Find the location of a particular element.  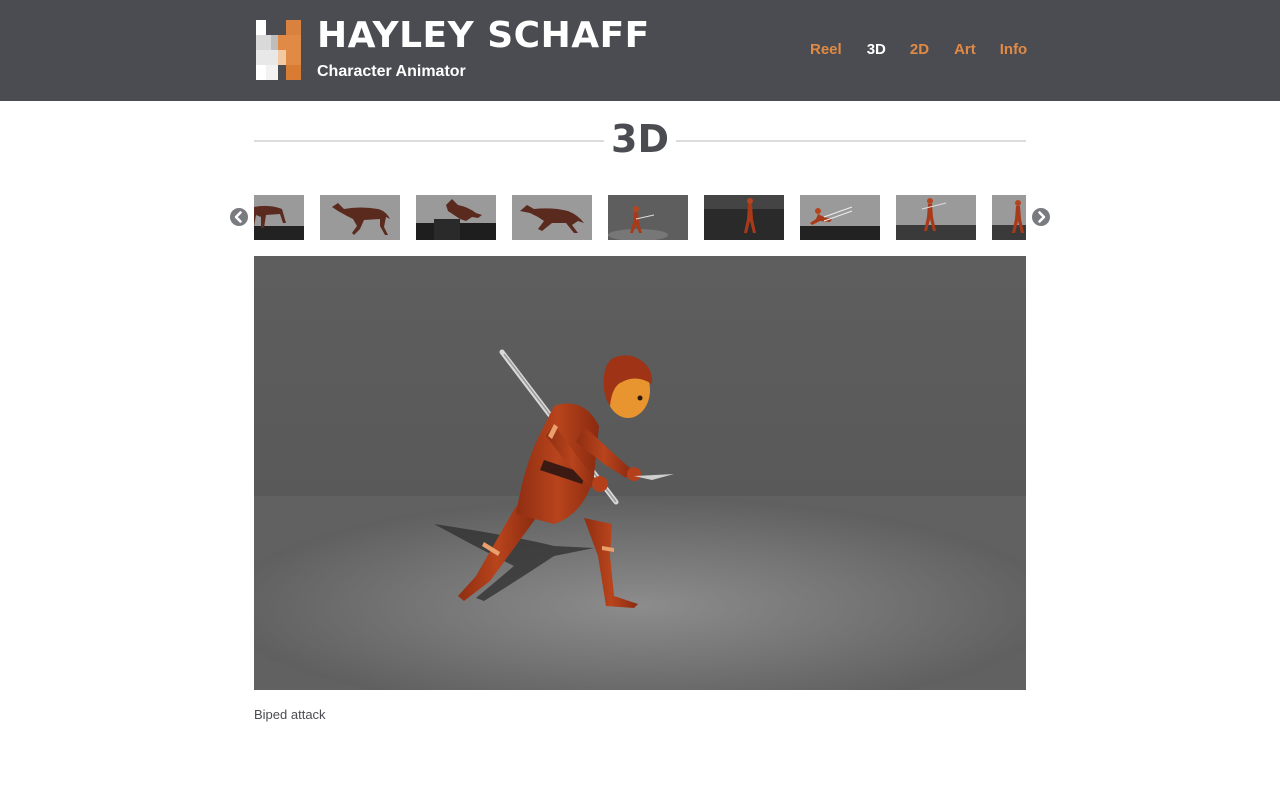

chevron-left-icon is located at coordinates (238, 217).